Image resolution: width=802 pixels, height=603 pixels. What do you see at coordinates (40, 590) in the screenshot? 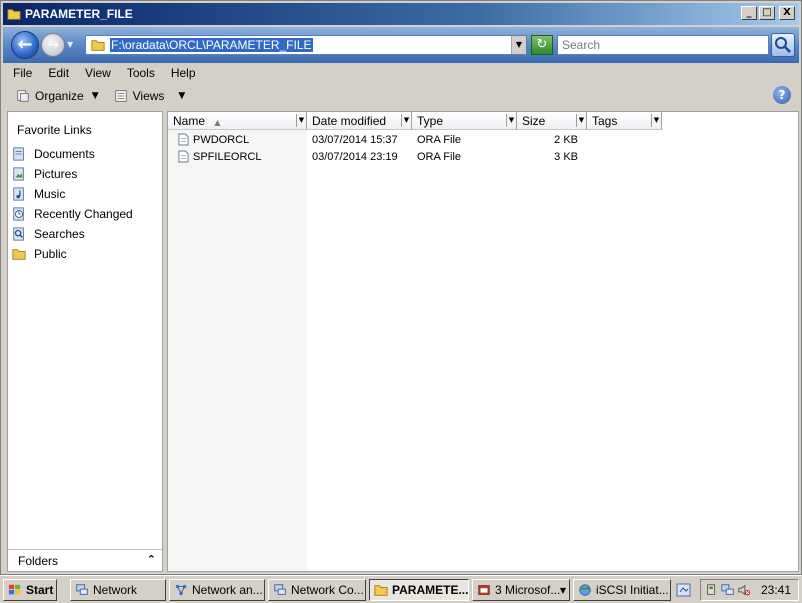
I see `start-label: Start` at bounding box center [40, 590].